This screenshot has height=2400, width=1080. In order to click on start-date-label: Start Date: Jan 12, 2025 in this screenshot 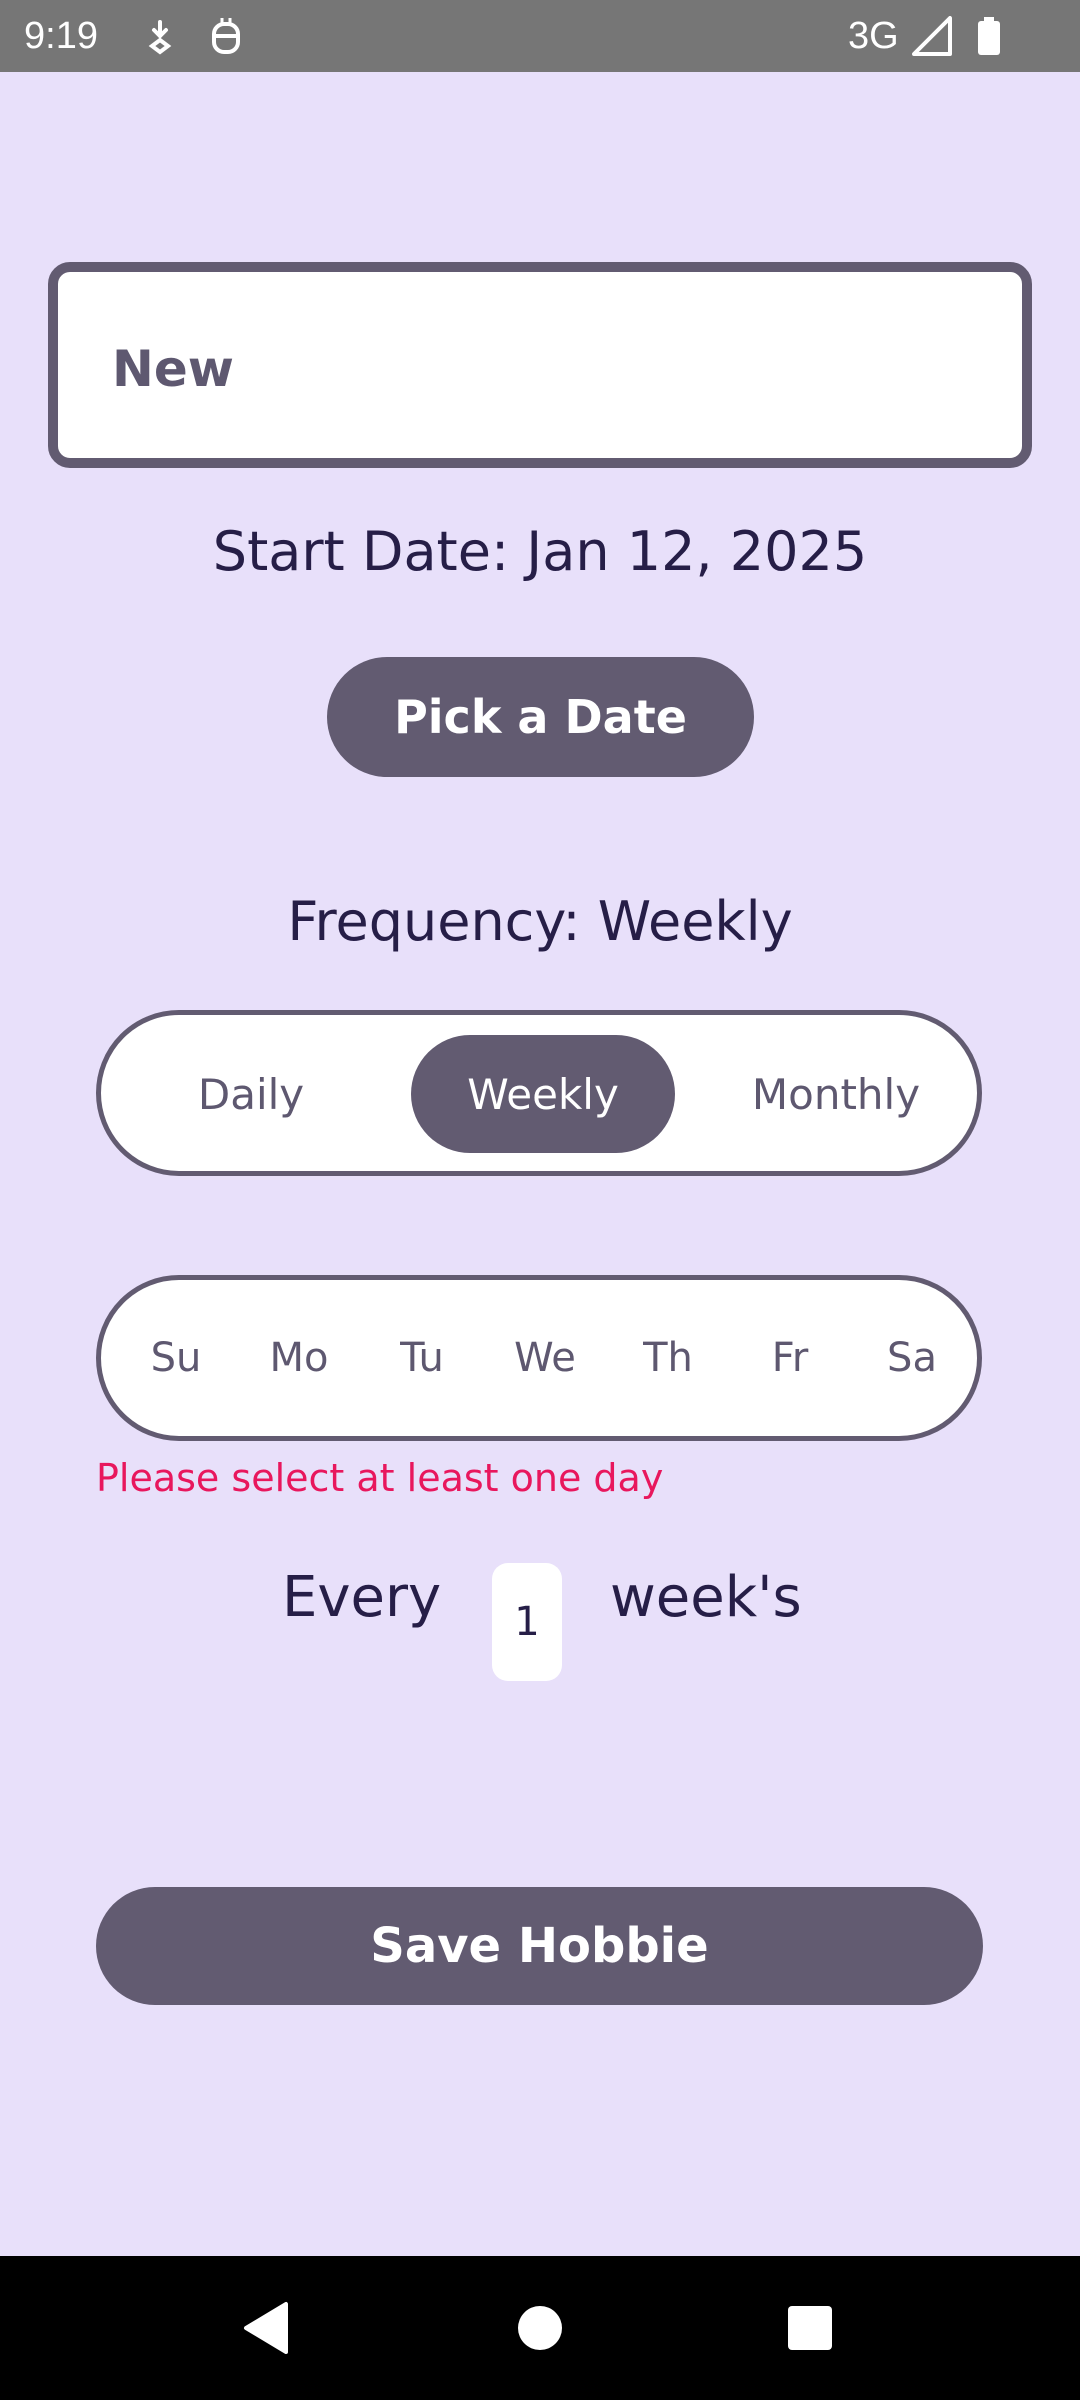, I will do `click(540, 551)`.